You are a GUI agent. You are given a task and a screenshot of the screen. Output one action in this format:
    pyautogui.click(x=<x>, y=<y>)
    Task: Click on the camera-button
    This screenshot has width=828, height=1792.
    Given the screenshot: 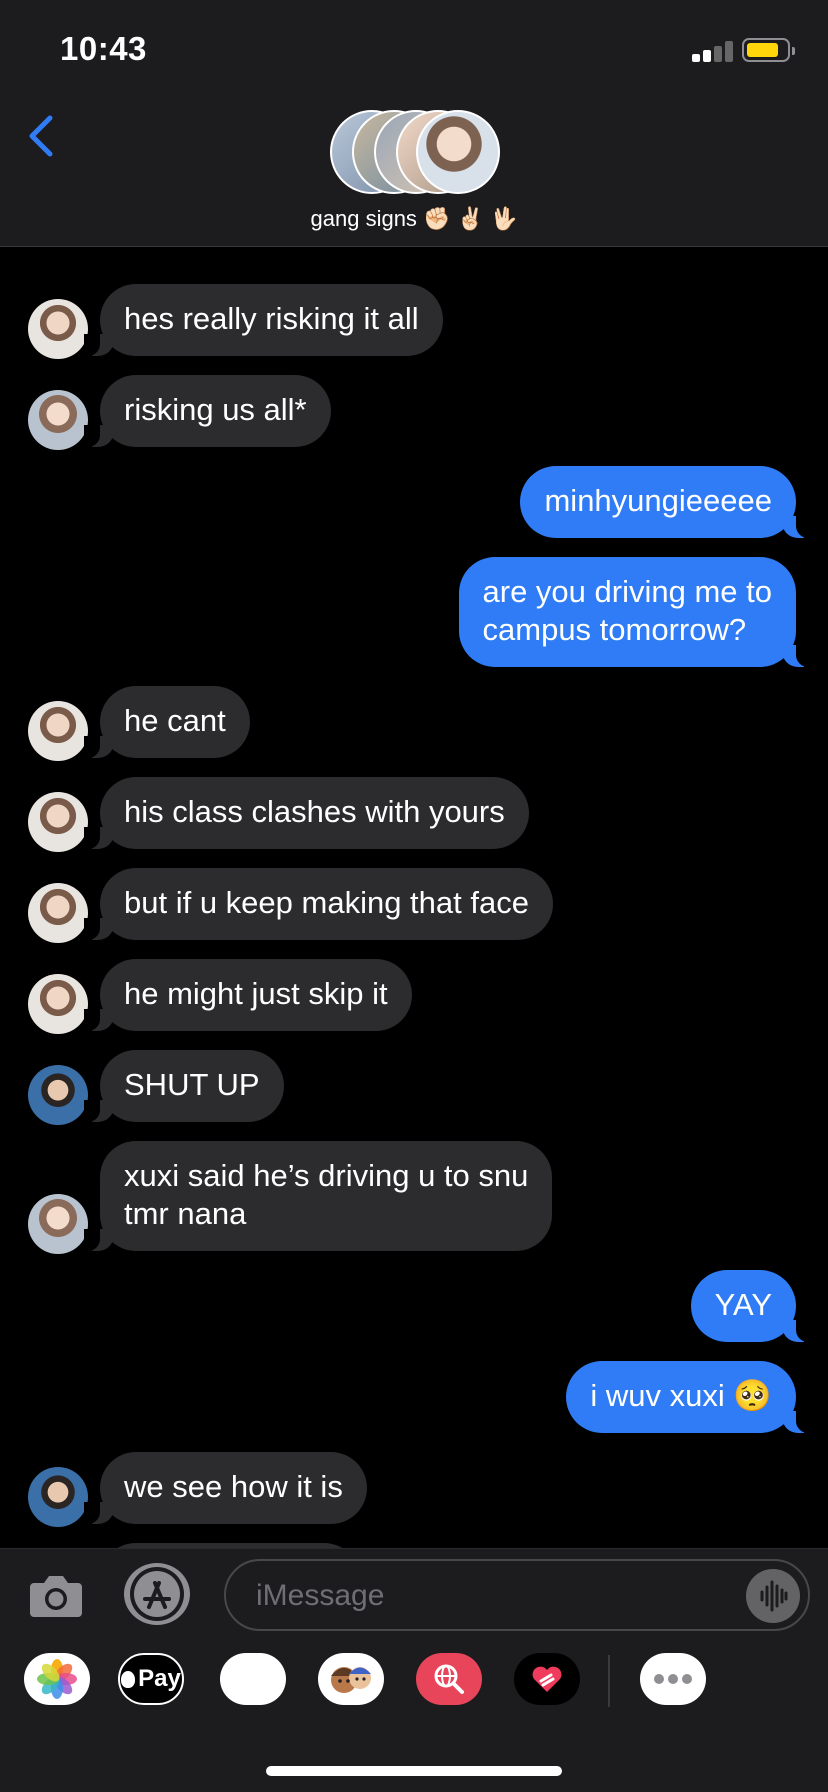 What is the action you would take?
    pyautogui.click(x=56, y=1595)
    